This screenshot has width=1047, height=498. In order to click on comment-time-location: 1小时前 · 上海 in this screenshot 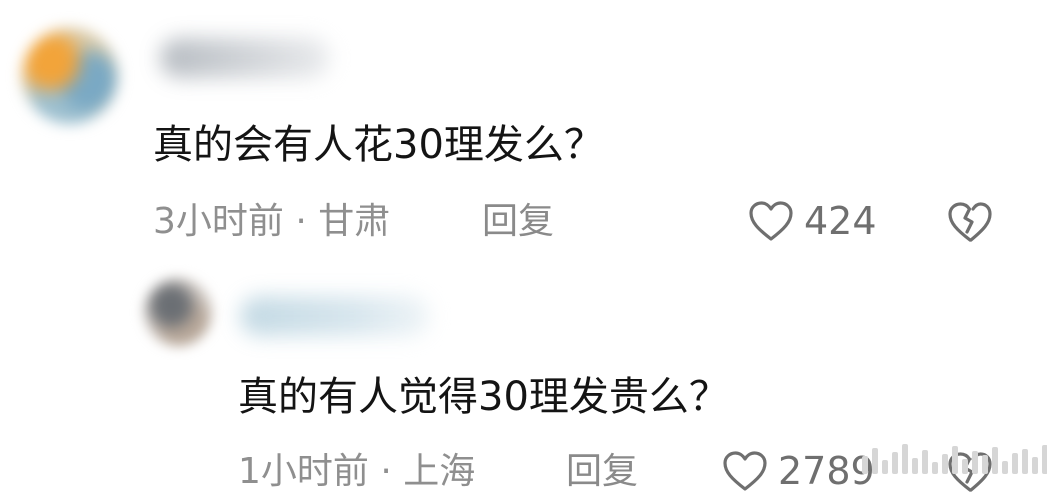, I will do `click(357, 471)`.